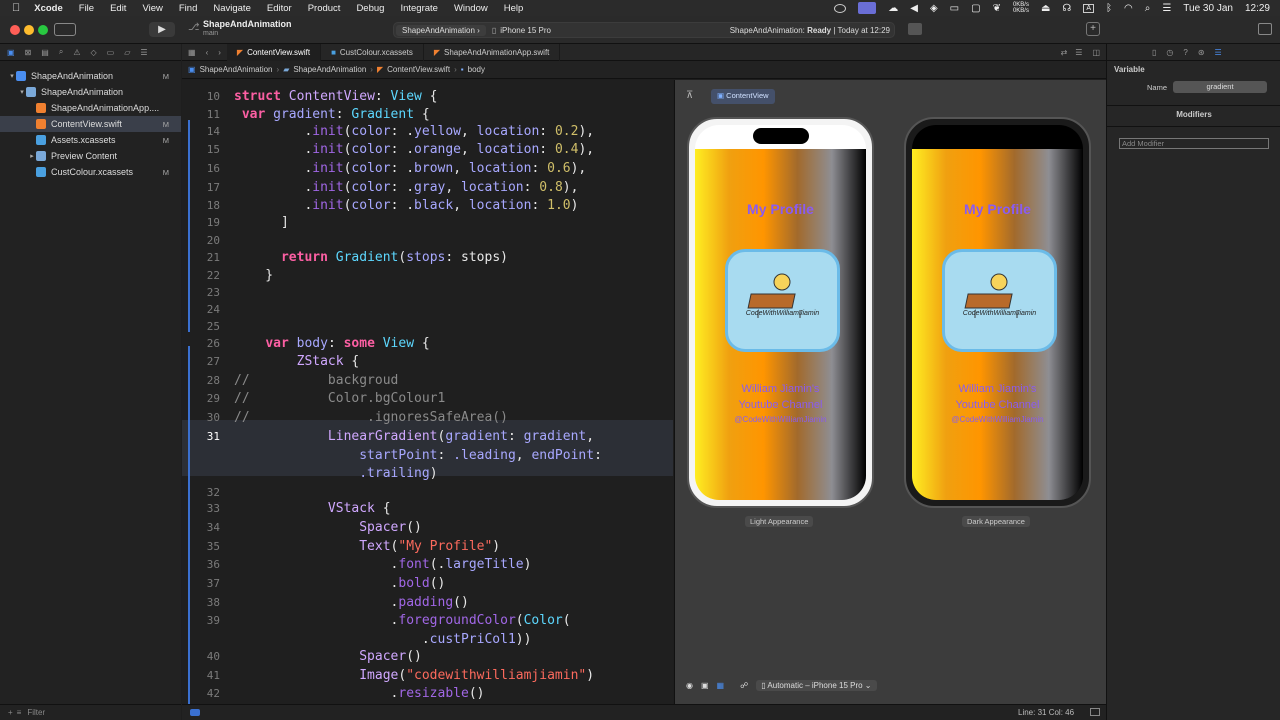 The width and height of the screenshot is (1280, 720). Describe the element at coordinates (111, 52) in the screenshot. I see `debug-icon: ▭` at that location.